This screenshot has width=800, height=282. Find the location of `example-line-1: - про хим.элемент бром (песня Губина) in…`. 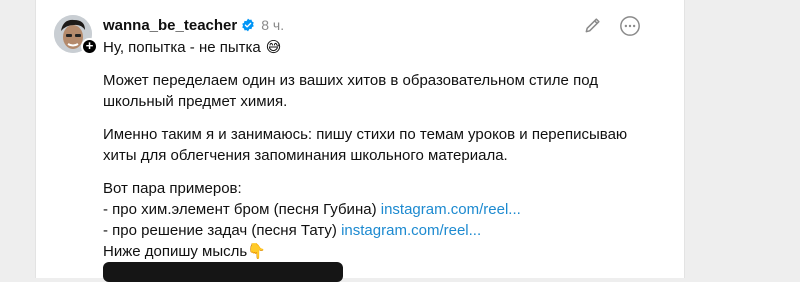

example-line-1: - про хим.элемент бром (песня Губина) in… is located at coordinates (383, 209).